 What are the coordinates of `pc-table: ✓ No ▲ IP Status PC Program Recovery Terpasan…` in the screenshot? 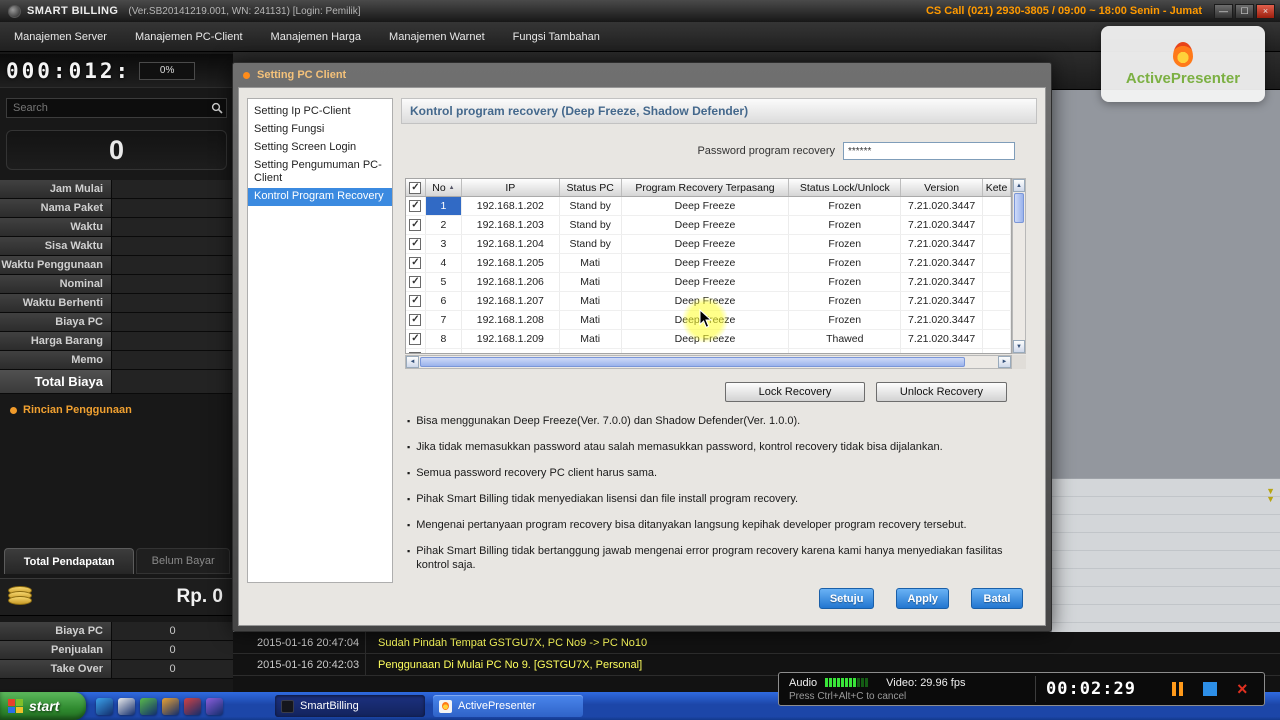 It's located at (715, 273).